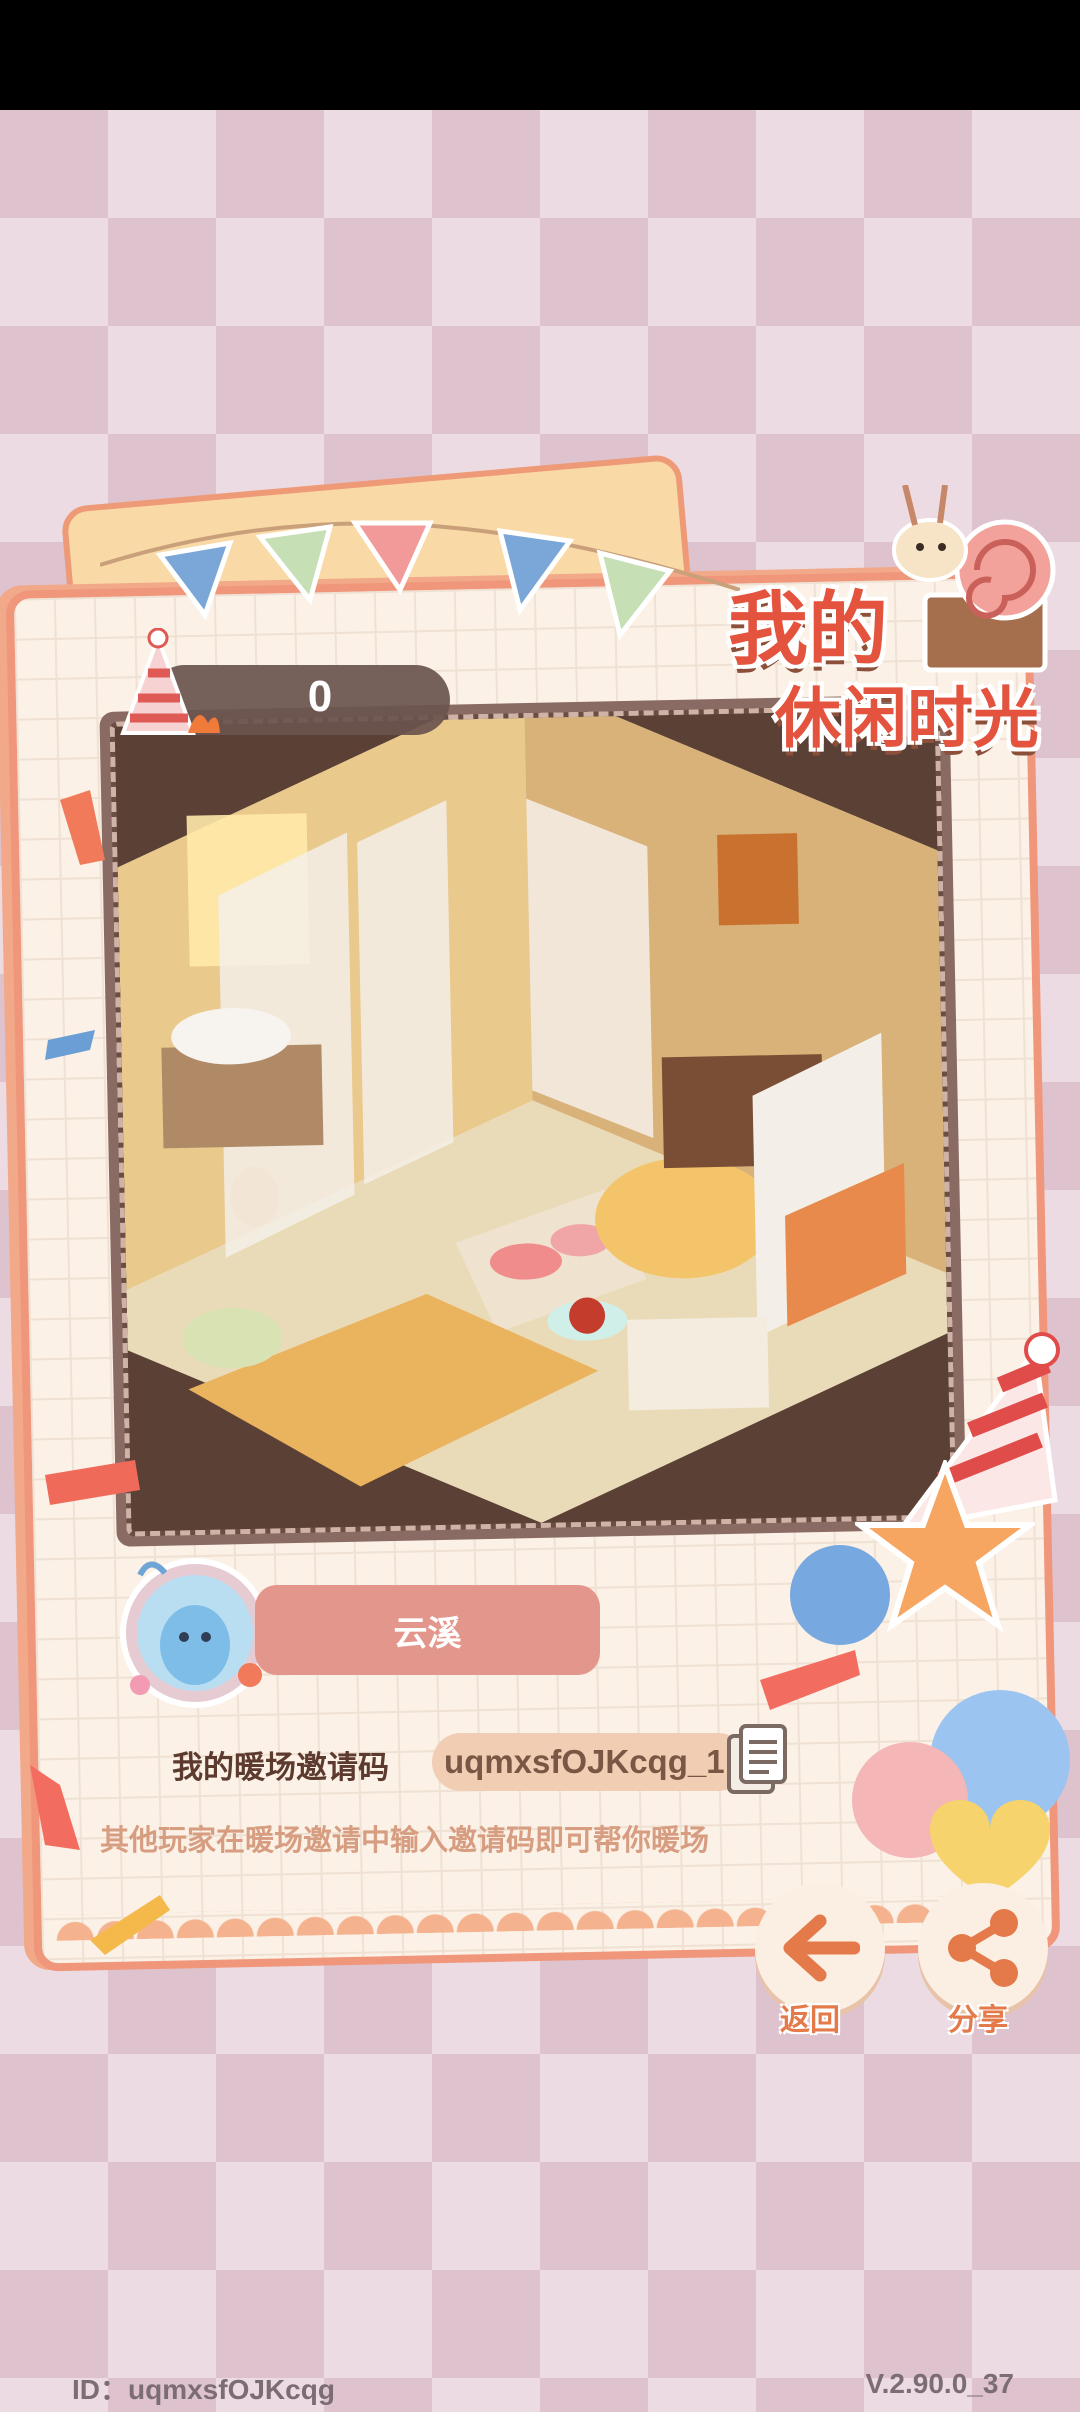  What do you see at coordinates (808, 629) in the screenshot?
I see `logo-title-line1: 我的` at bounding box center [808, 629].